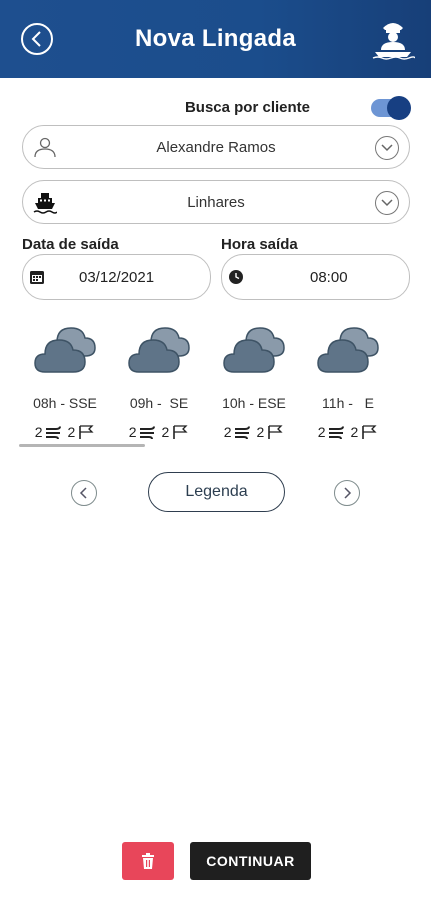 The height and width of the screenshot is (900, 431). I want to click on departure-date-value: 03/12/2021, so click(117, 277).